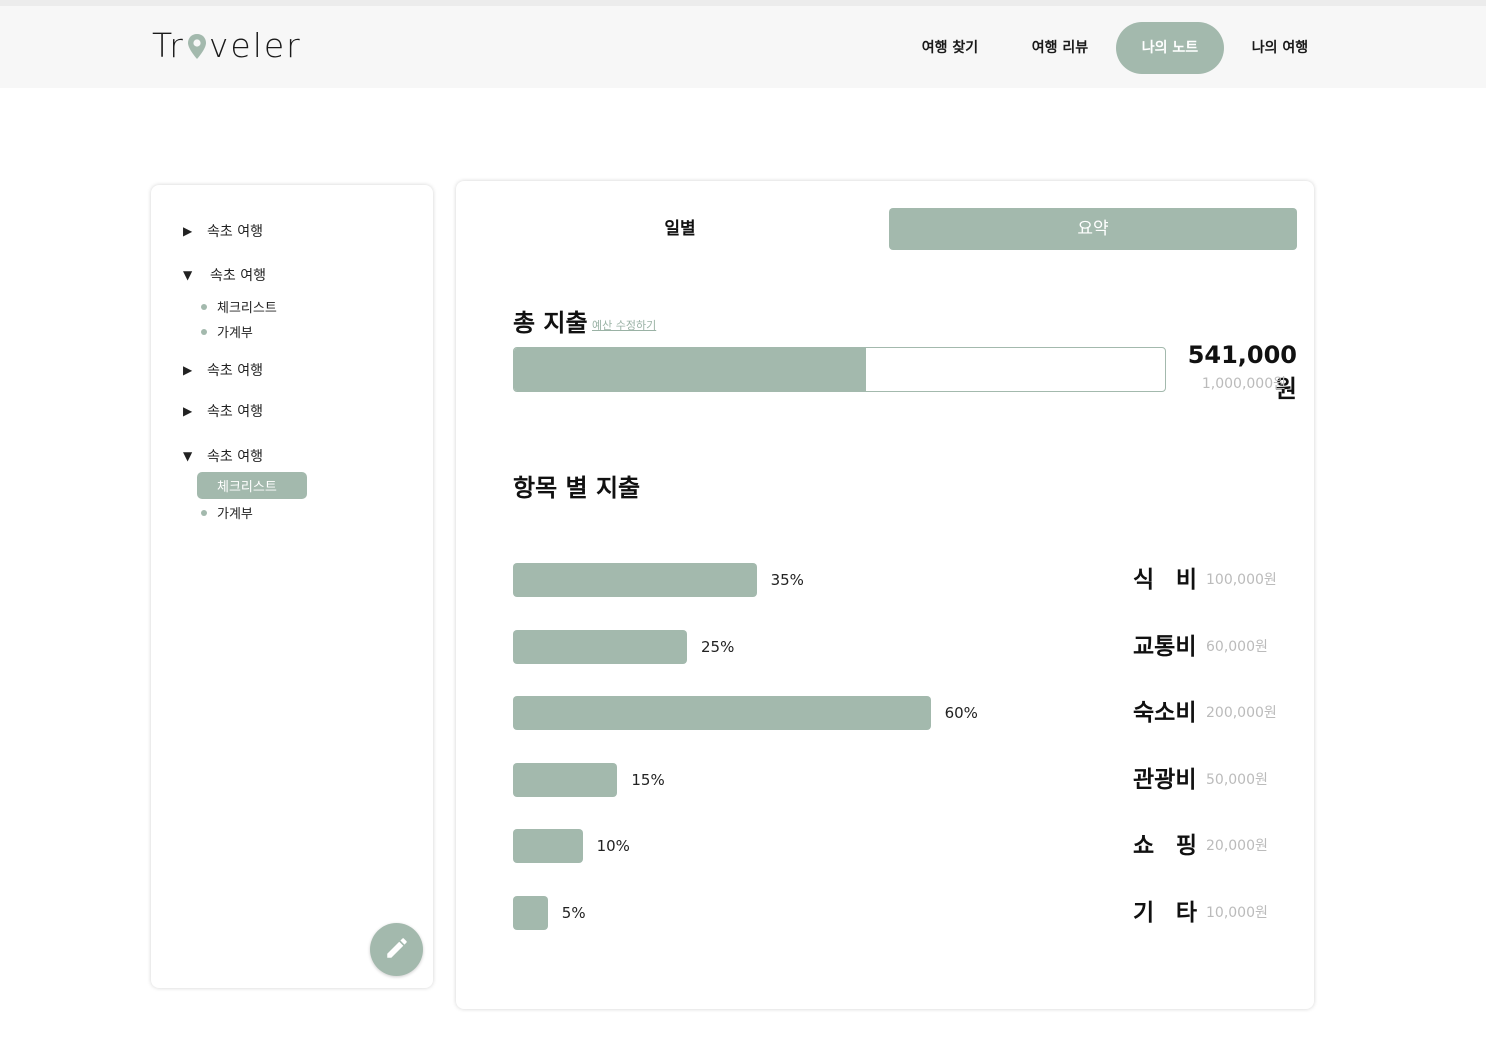  I want to click on pencil-icon, so click(397, 950).